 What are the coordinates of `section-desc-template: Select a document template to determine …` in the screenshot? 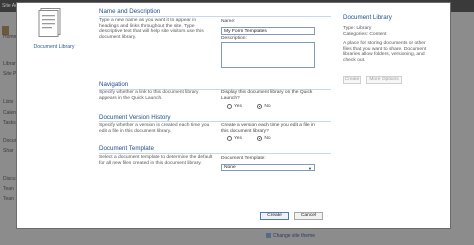 It's located at (156, 160).